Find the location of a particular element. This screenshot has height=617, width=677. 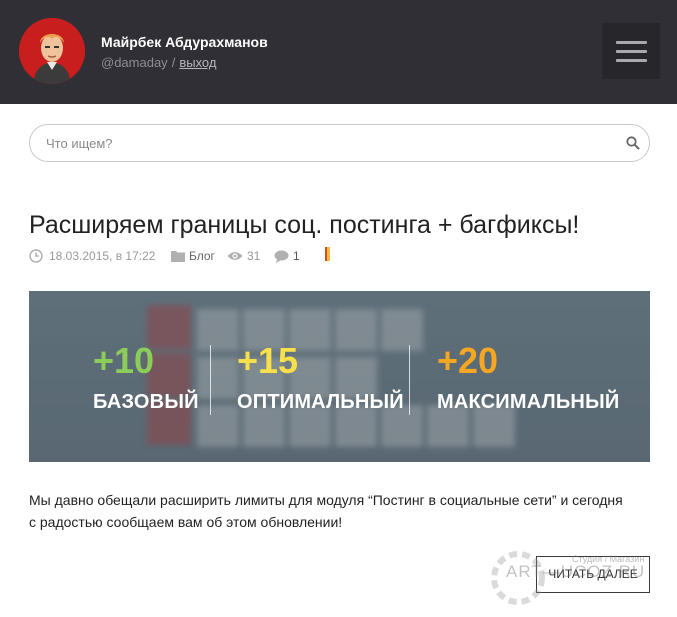

read-more-button: ЧИТАТЬ ДАЛЕЕ is located at coordinates (593, 574).